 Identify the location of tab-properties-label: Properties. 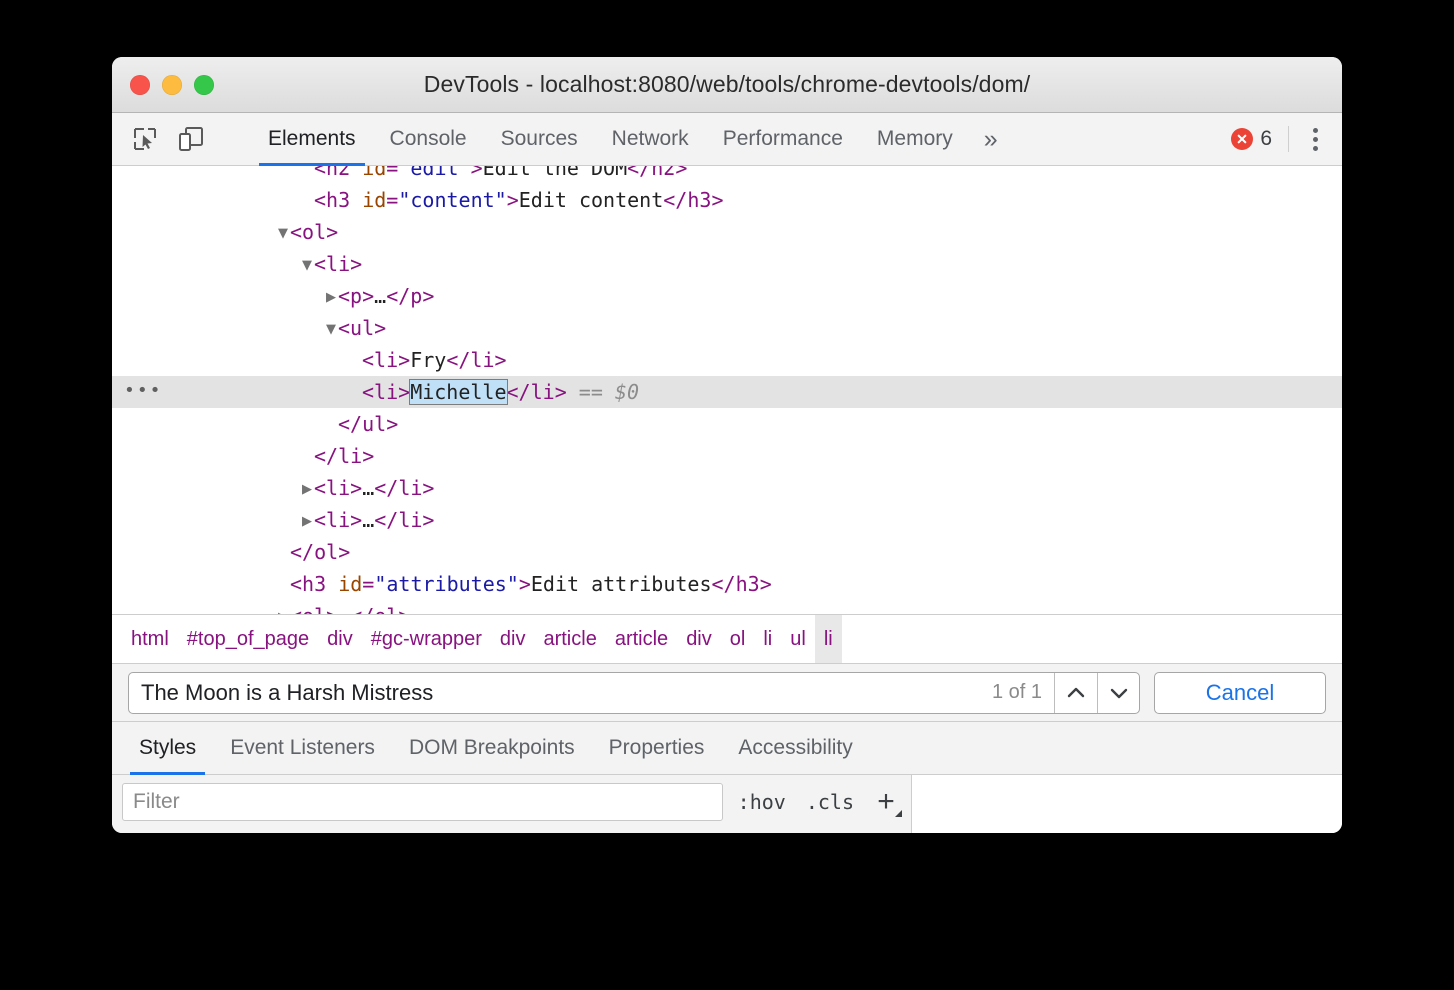
(656, 747).